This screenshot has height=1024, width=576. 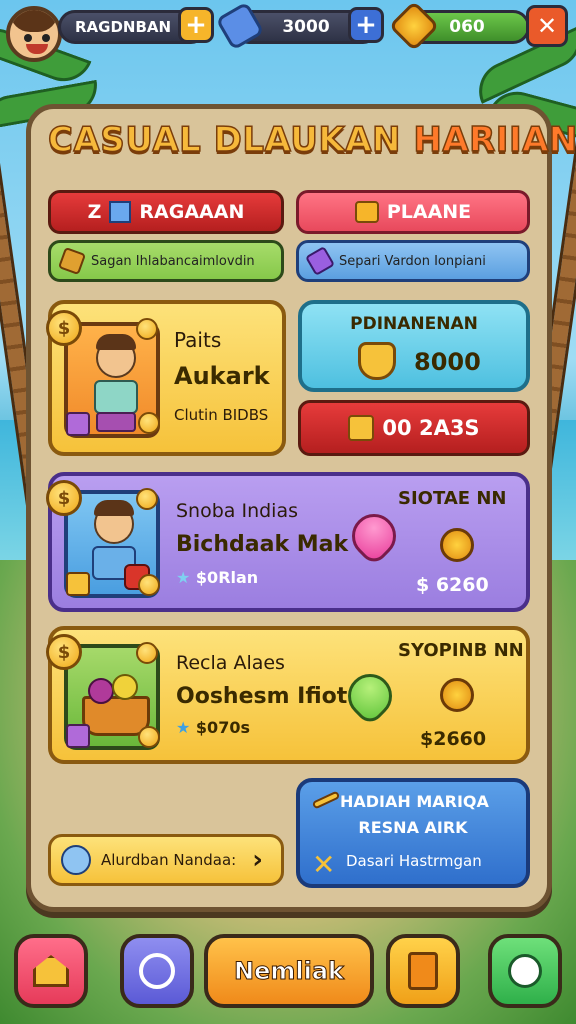 I want to click on offer-rating: ★ $070s, so click(x=213, y=727).